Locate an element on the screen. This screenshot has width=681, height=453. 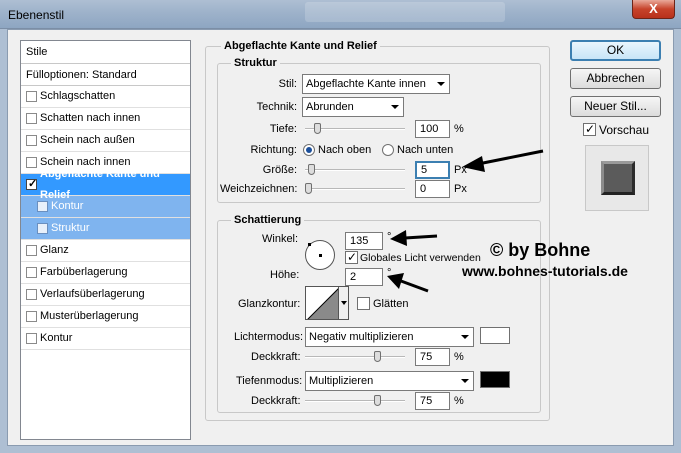
global-light-checkbox: ✓ is located at coordinates (351, 257).